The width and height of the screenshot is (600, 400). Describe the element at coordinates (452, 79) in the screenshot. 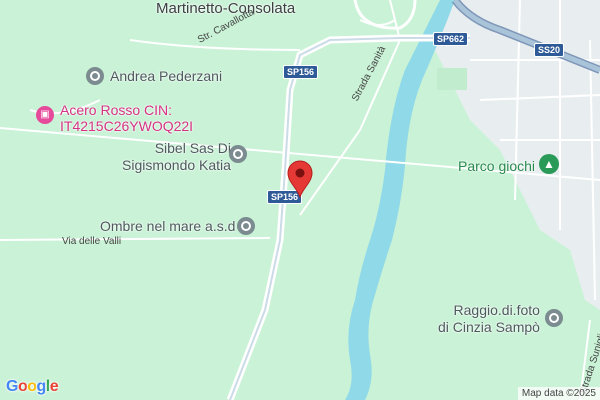

I see `park-area` at that location.